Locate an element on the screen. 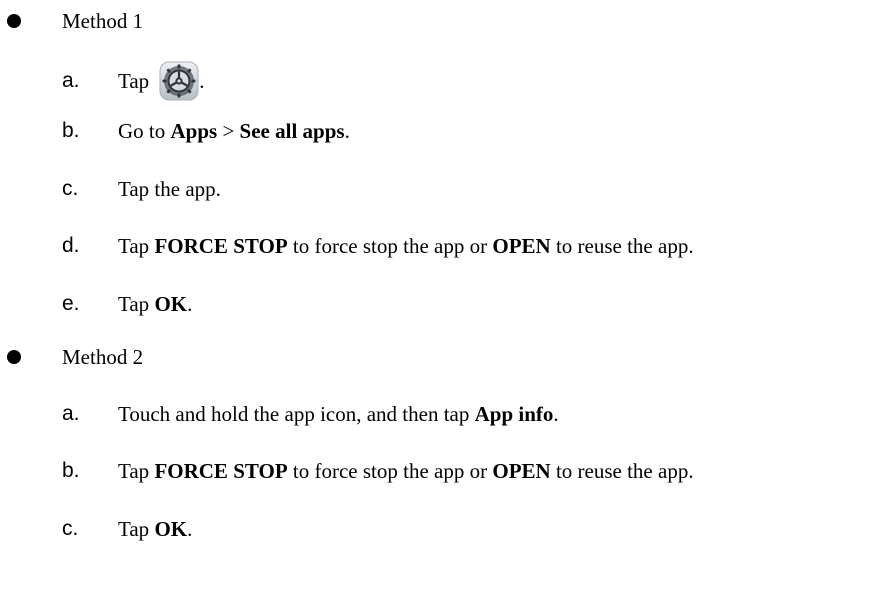 Image resolution: width=890 pixels, height=593 pixels. step-text: Tap . is located at coordinates (161, 81).